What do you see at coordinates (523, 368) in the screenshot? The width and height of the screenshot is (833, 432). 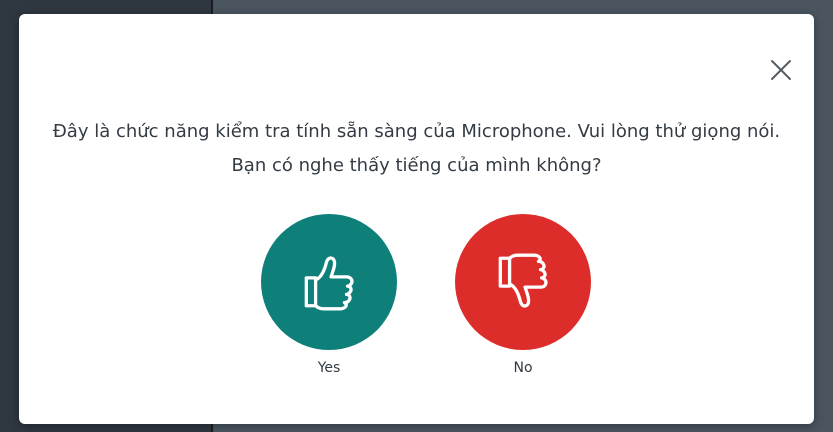 I see `no-label: No` at bounding box center [523, 368].